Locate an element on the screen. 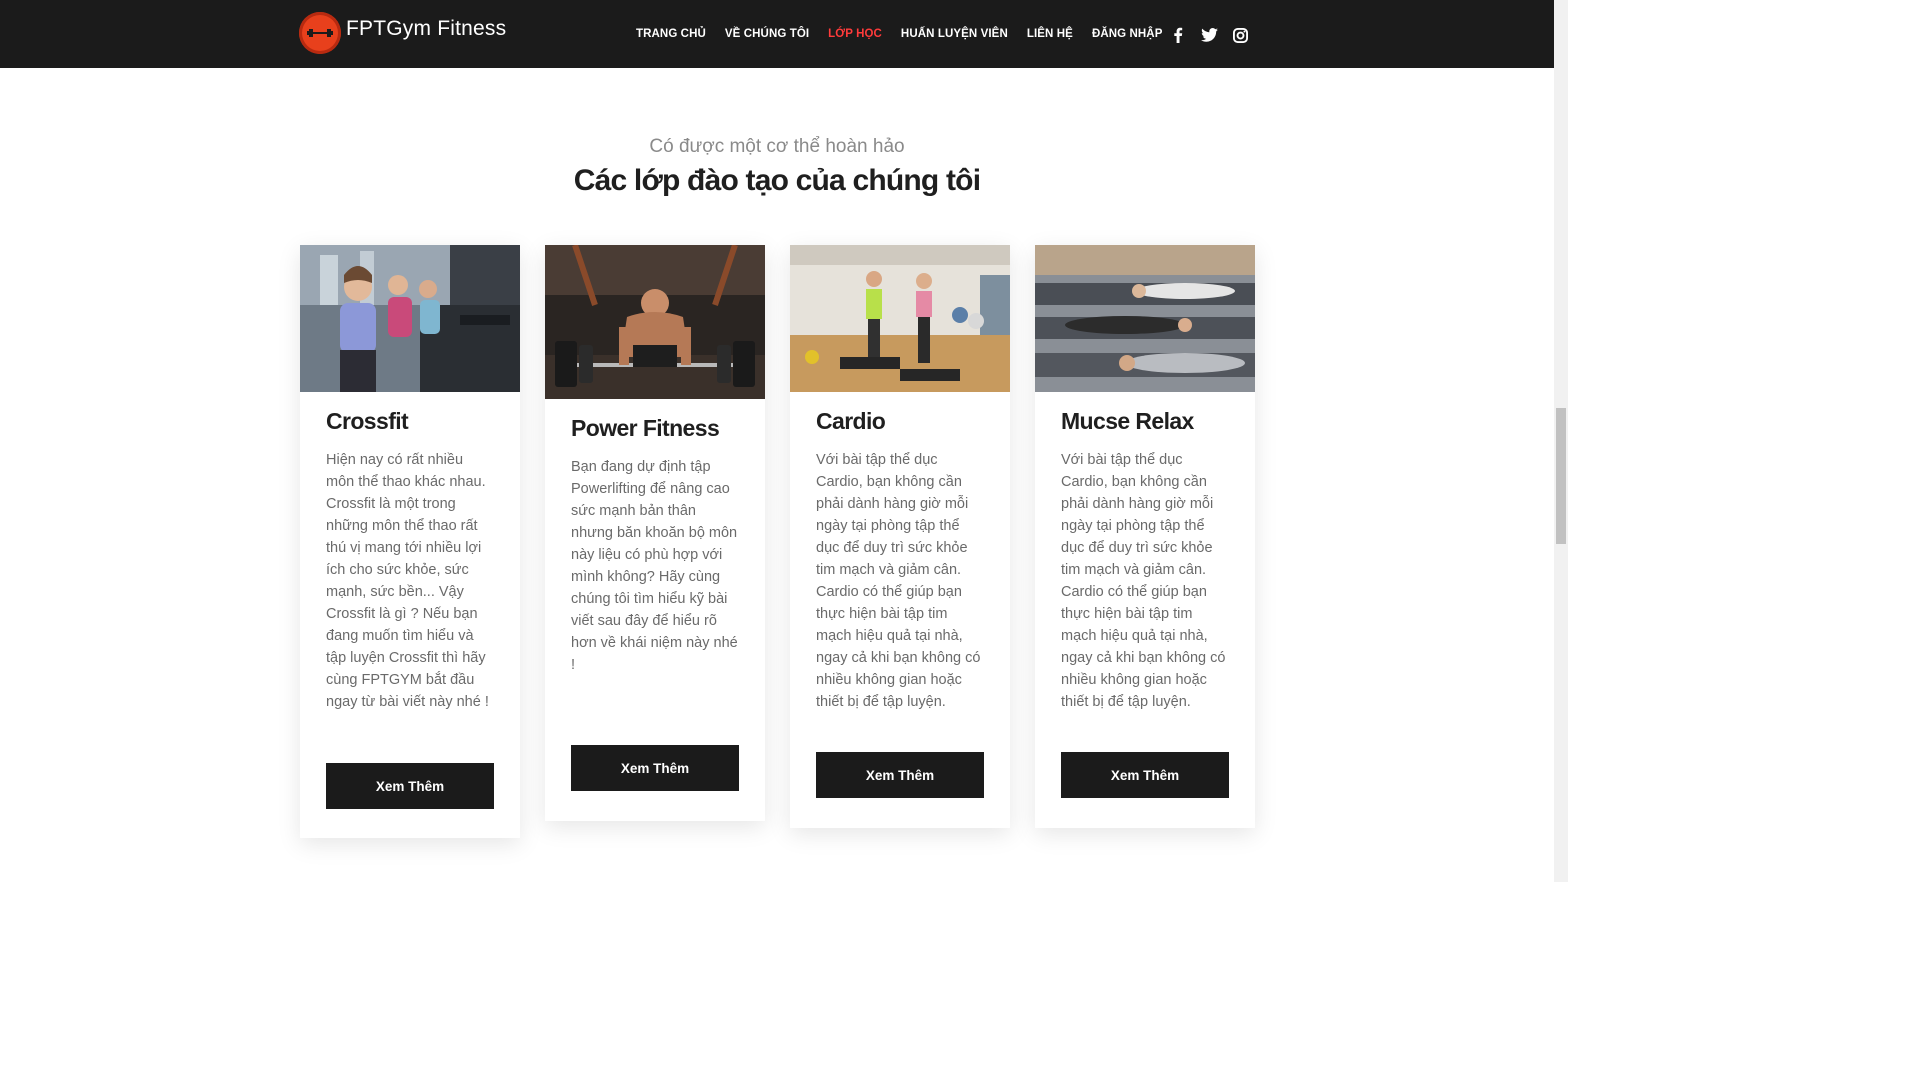  dumbbell-logo-icon is located at coordinates (320, 33).